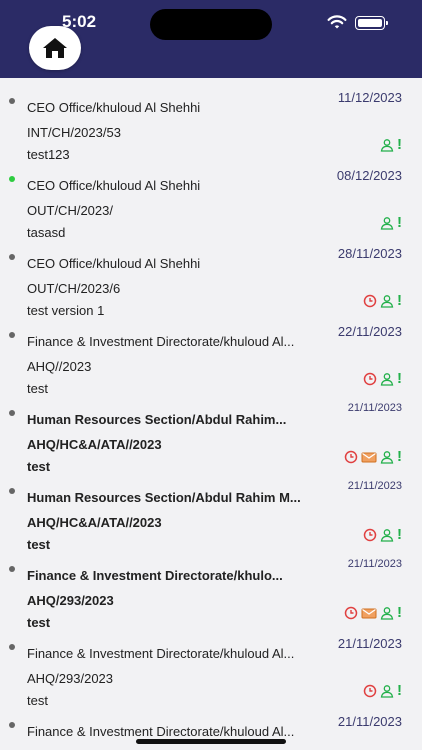  I want to click on letter-reference: INT/CH/2023/53, so click(74, 132).